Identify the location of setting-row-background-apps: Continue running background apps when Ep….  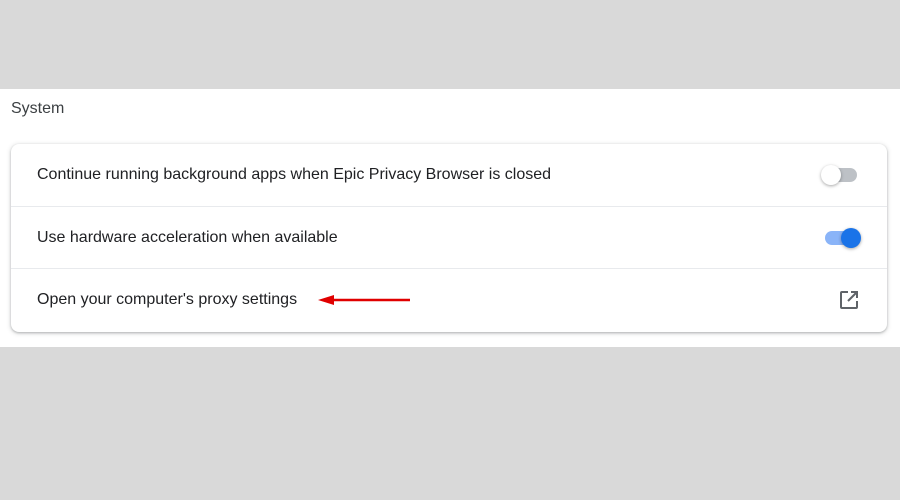
(449, 175).